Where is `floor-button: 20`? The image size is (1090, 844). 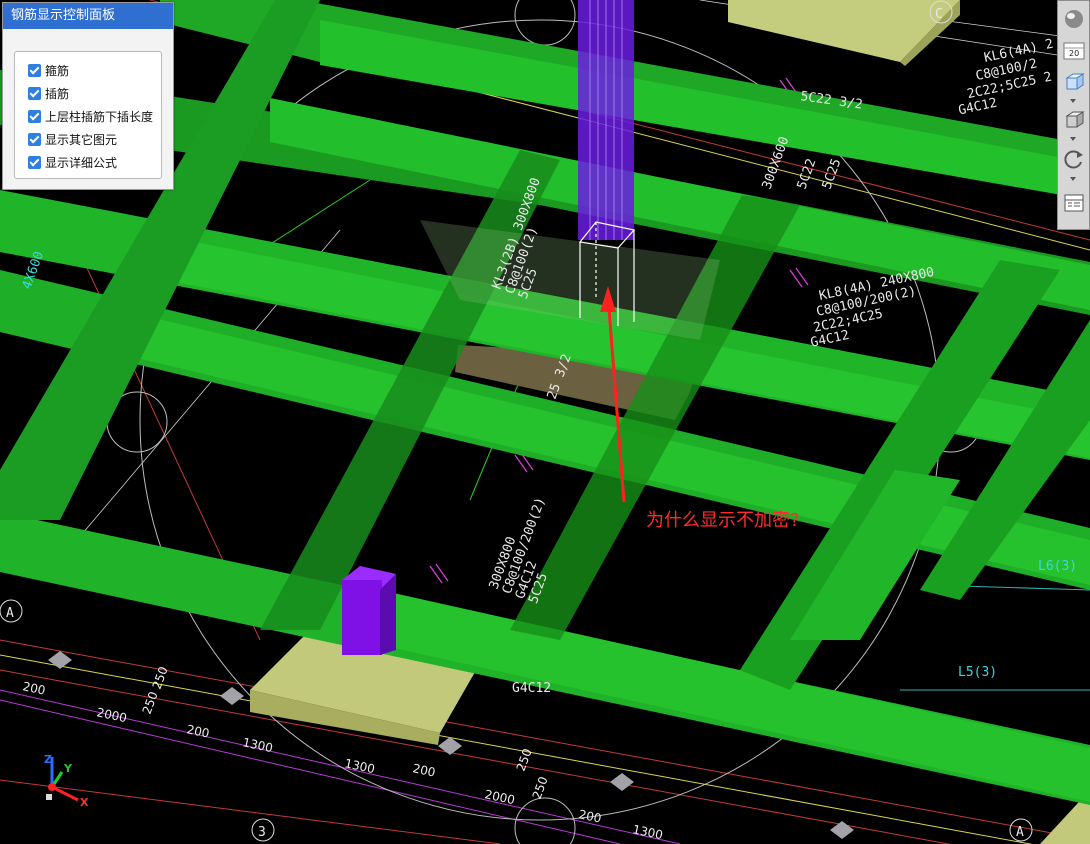 floor-button: 20 is located at coordinates (1073, 51).